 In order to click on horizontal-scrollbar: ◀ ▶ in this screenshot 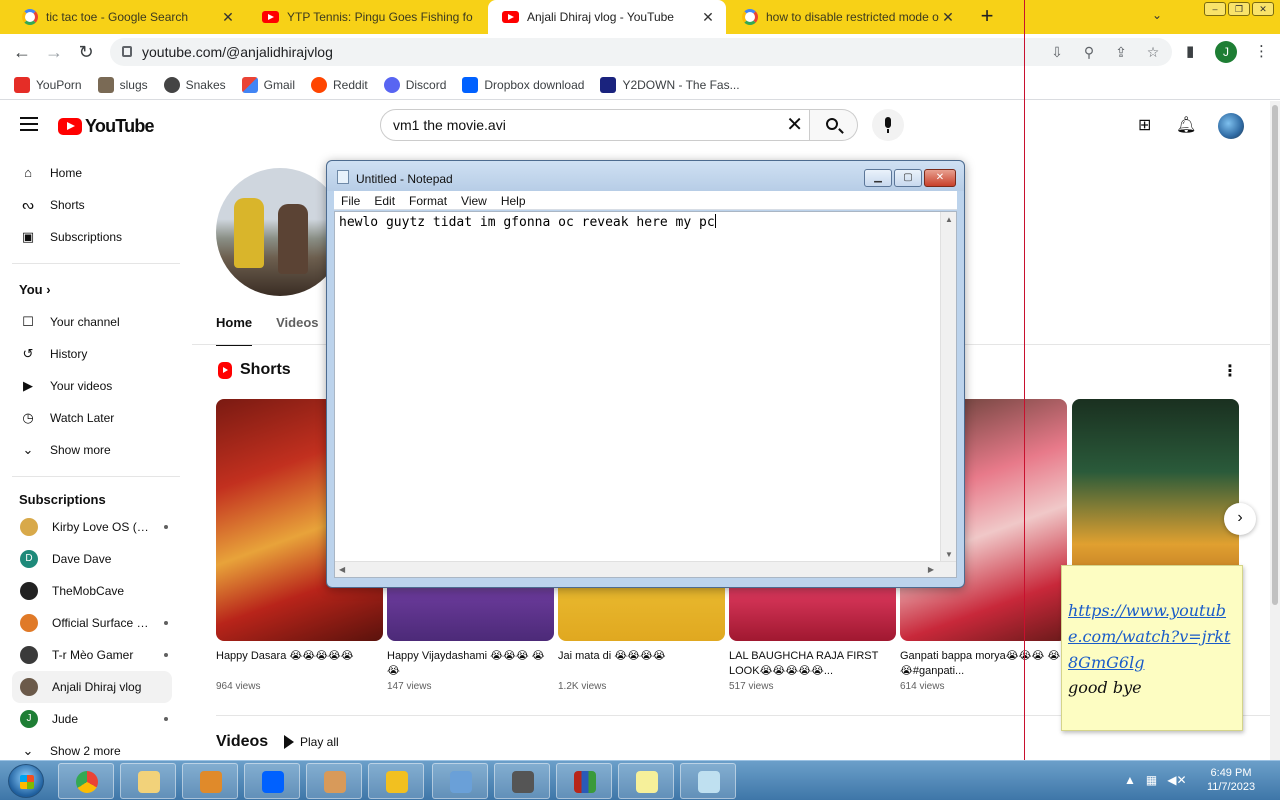, I will do `click(645, 569)`.